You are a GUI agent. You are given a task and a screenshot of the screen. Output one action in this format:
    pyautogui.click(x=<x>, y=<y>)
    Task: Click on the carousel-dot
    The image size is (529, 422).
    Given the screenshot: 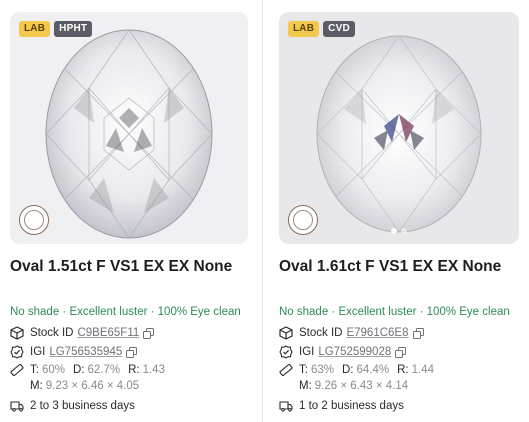 What is the action you would take?
    pyautogui.click(x=404, y=231)
    